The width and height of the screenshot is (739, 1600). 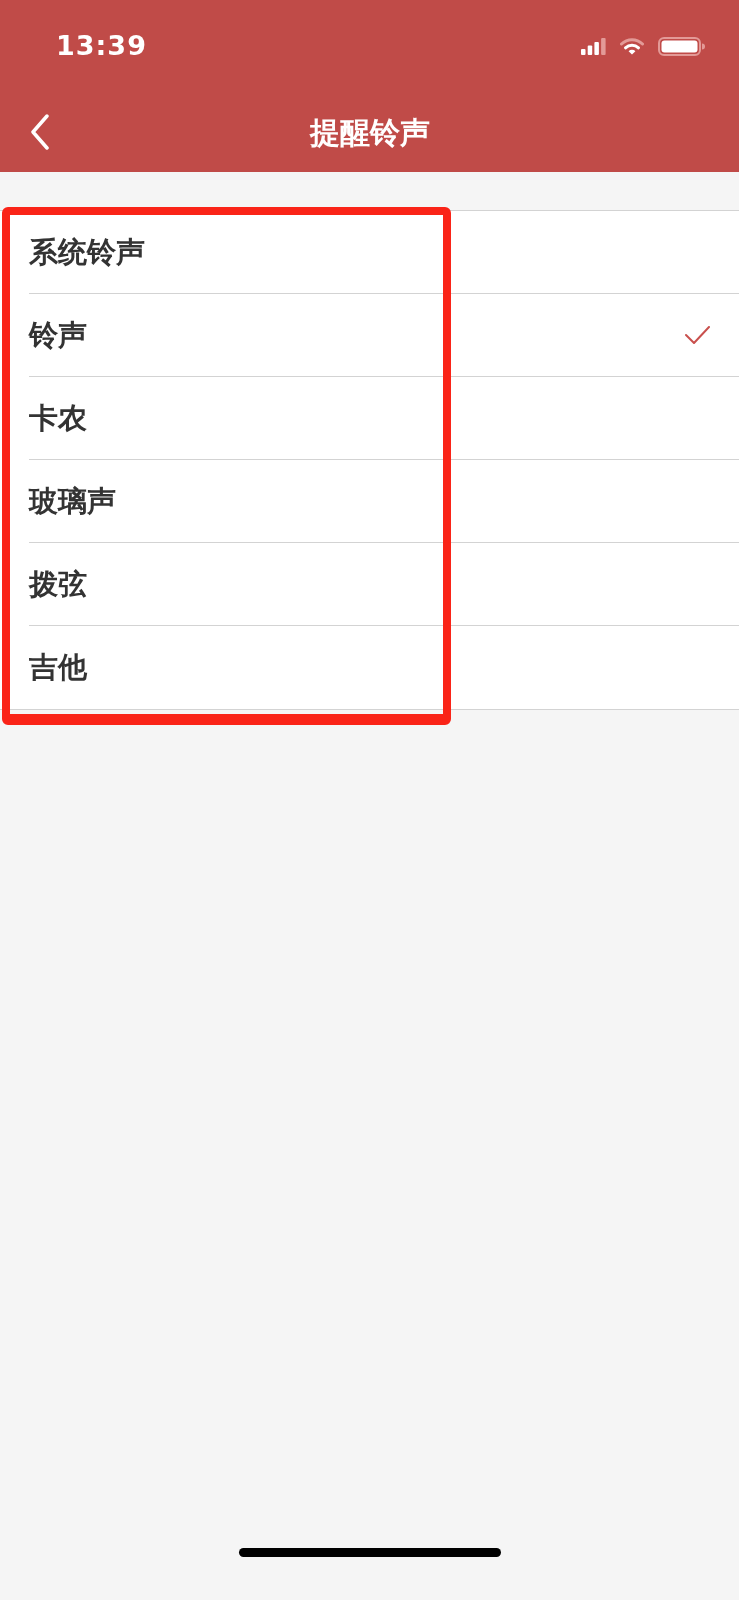 I want to click on ringtone-option: 玻璃声, so click(x=384, y=501).